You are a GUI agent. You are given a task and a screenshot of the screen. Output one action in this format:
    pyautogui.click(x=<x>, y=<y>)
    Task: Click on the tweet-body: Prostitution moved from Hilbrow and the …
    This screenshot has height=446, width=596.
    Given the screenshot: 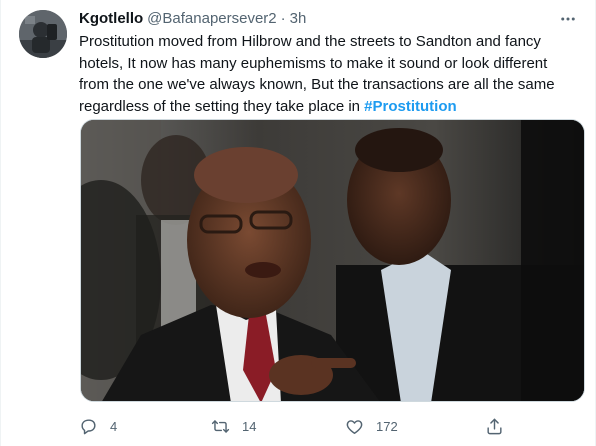 What is the action you would take?
    pyautogui.click(x=317, y=74)
    